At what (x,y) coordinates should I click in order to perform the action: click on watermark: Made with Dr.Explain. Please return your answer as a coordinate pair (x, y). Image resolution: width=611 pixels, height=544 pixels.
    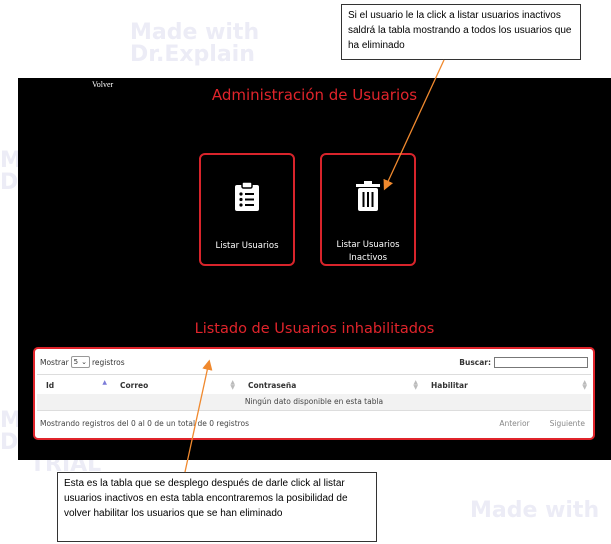
    Looking at the image, I should click on (194, 44).